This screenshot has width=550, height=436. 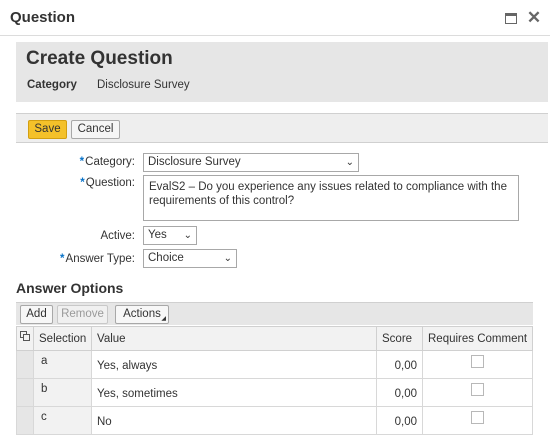 I want to click on header-category-label: Category, so click(x=52, y=85).